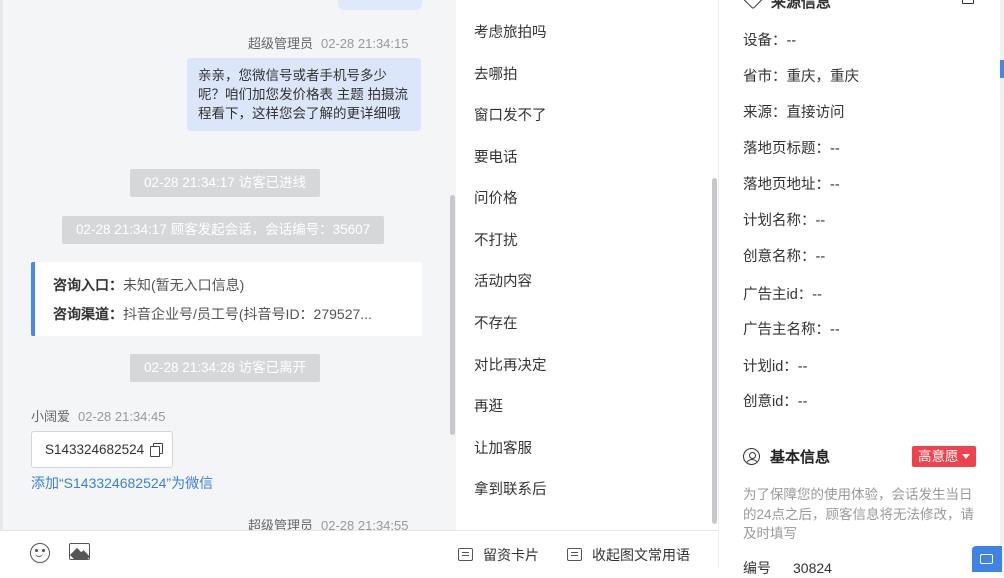 This screenshot has width=1004, height=578. I want to click on field-creative-id: 创意id：--, so click(775, 400).